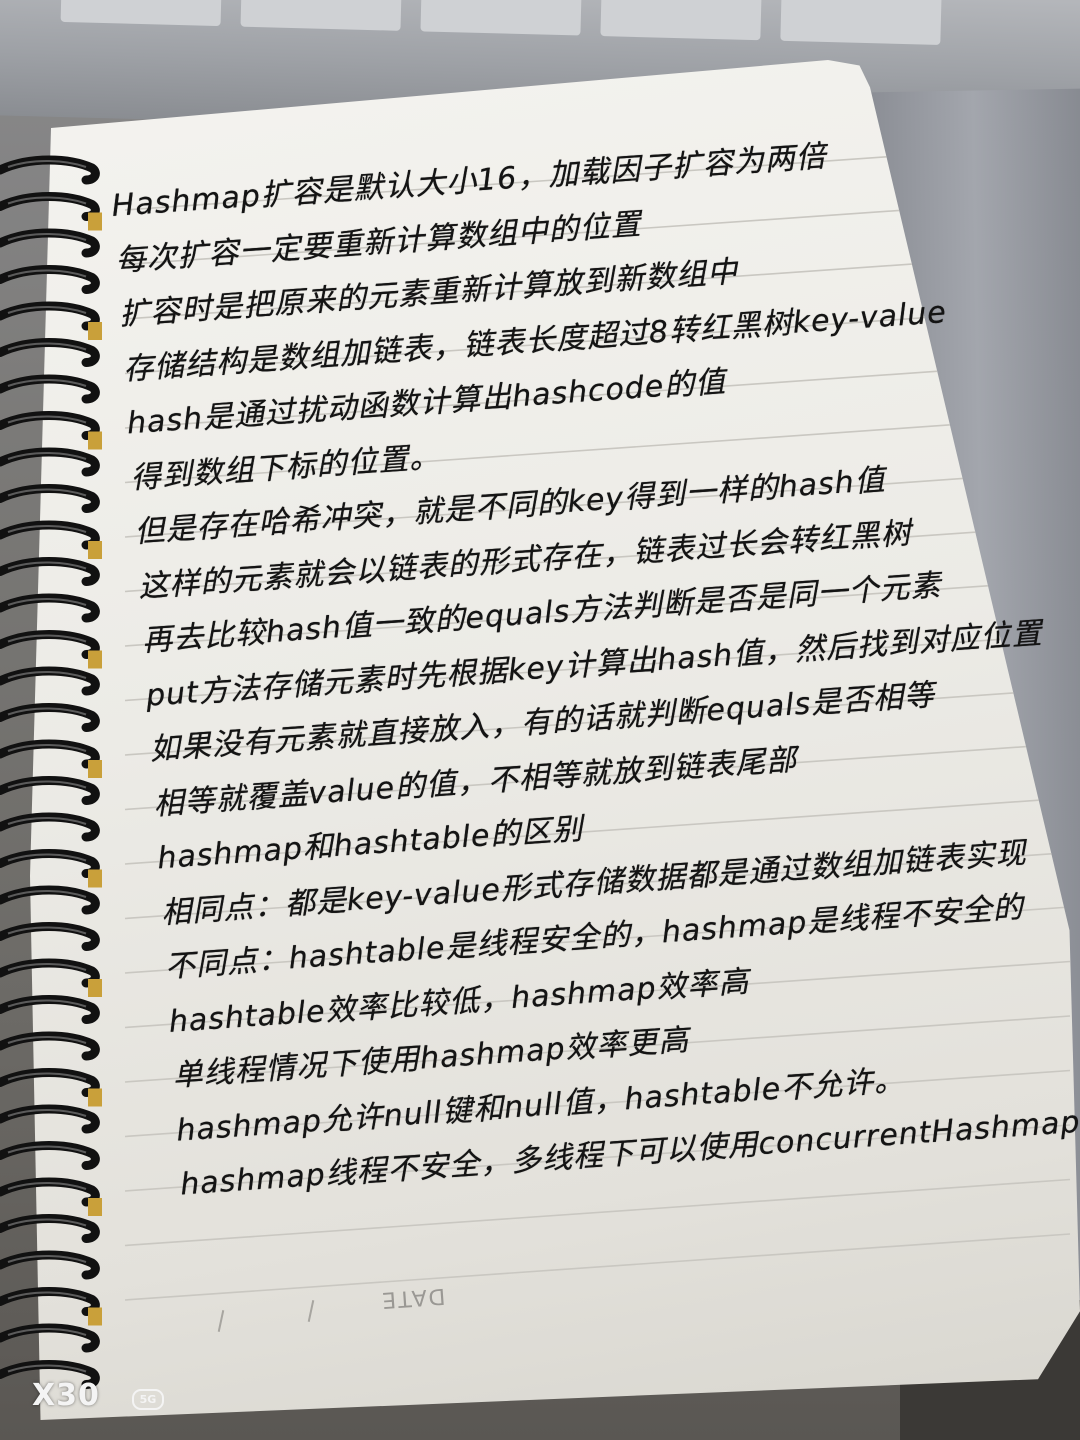 This screenshot has height=1440, width=1080. What do you see at coordinates (66, 1395) in the screenshot?
I see `camera-watermark: X30` at bounding box center [66, 1395].